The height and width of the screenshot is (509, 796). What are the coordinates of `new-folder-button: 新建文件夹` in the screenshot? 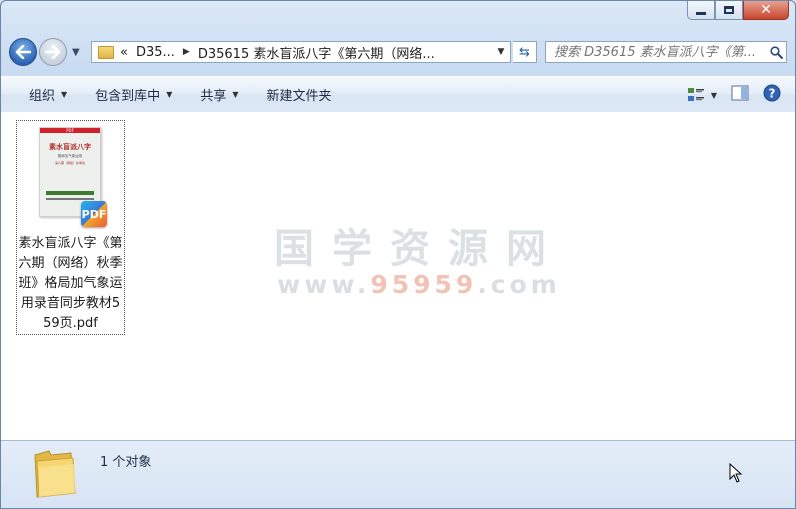 It's located at (299, 94).